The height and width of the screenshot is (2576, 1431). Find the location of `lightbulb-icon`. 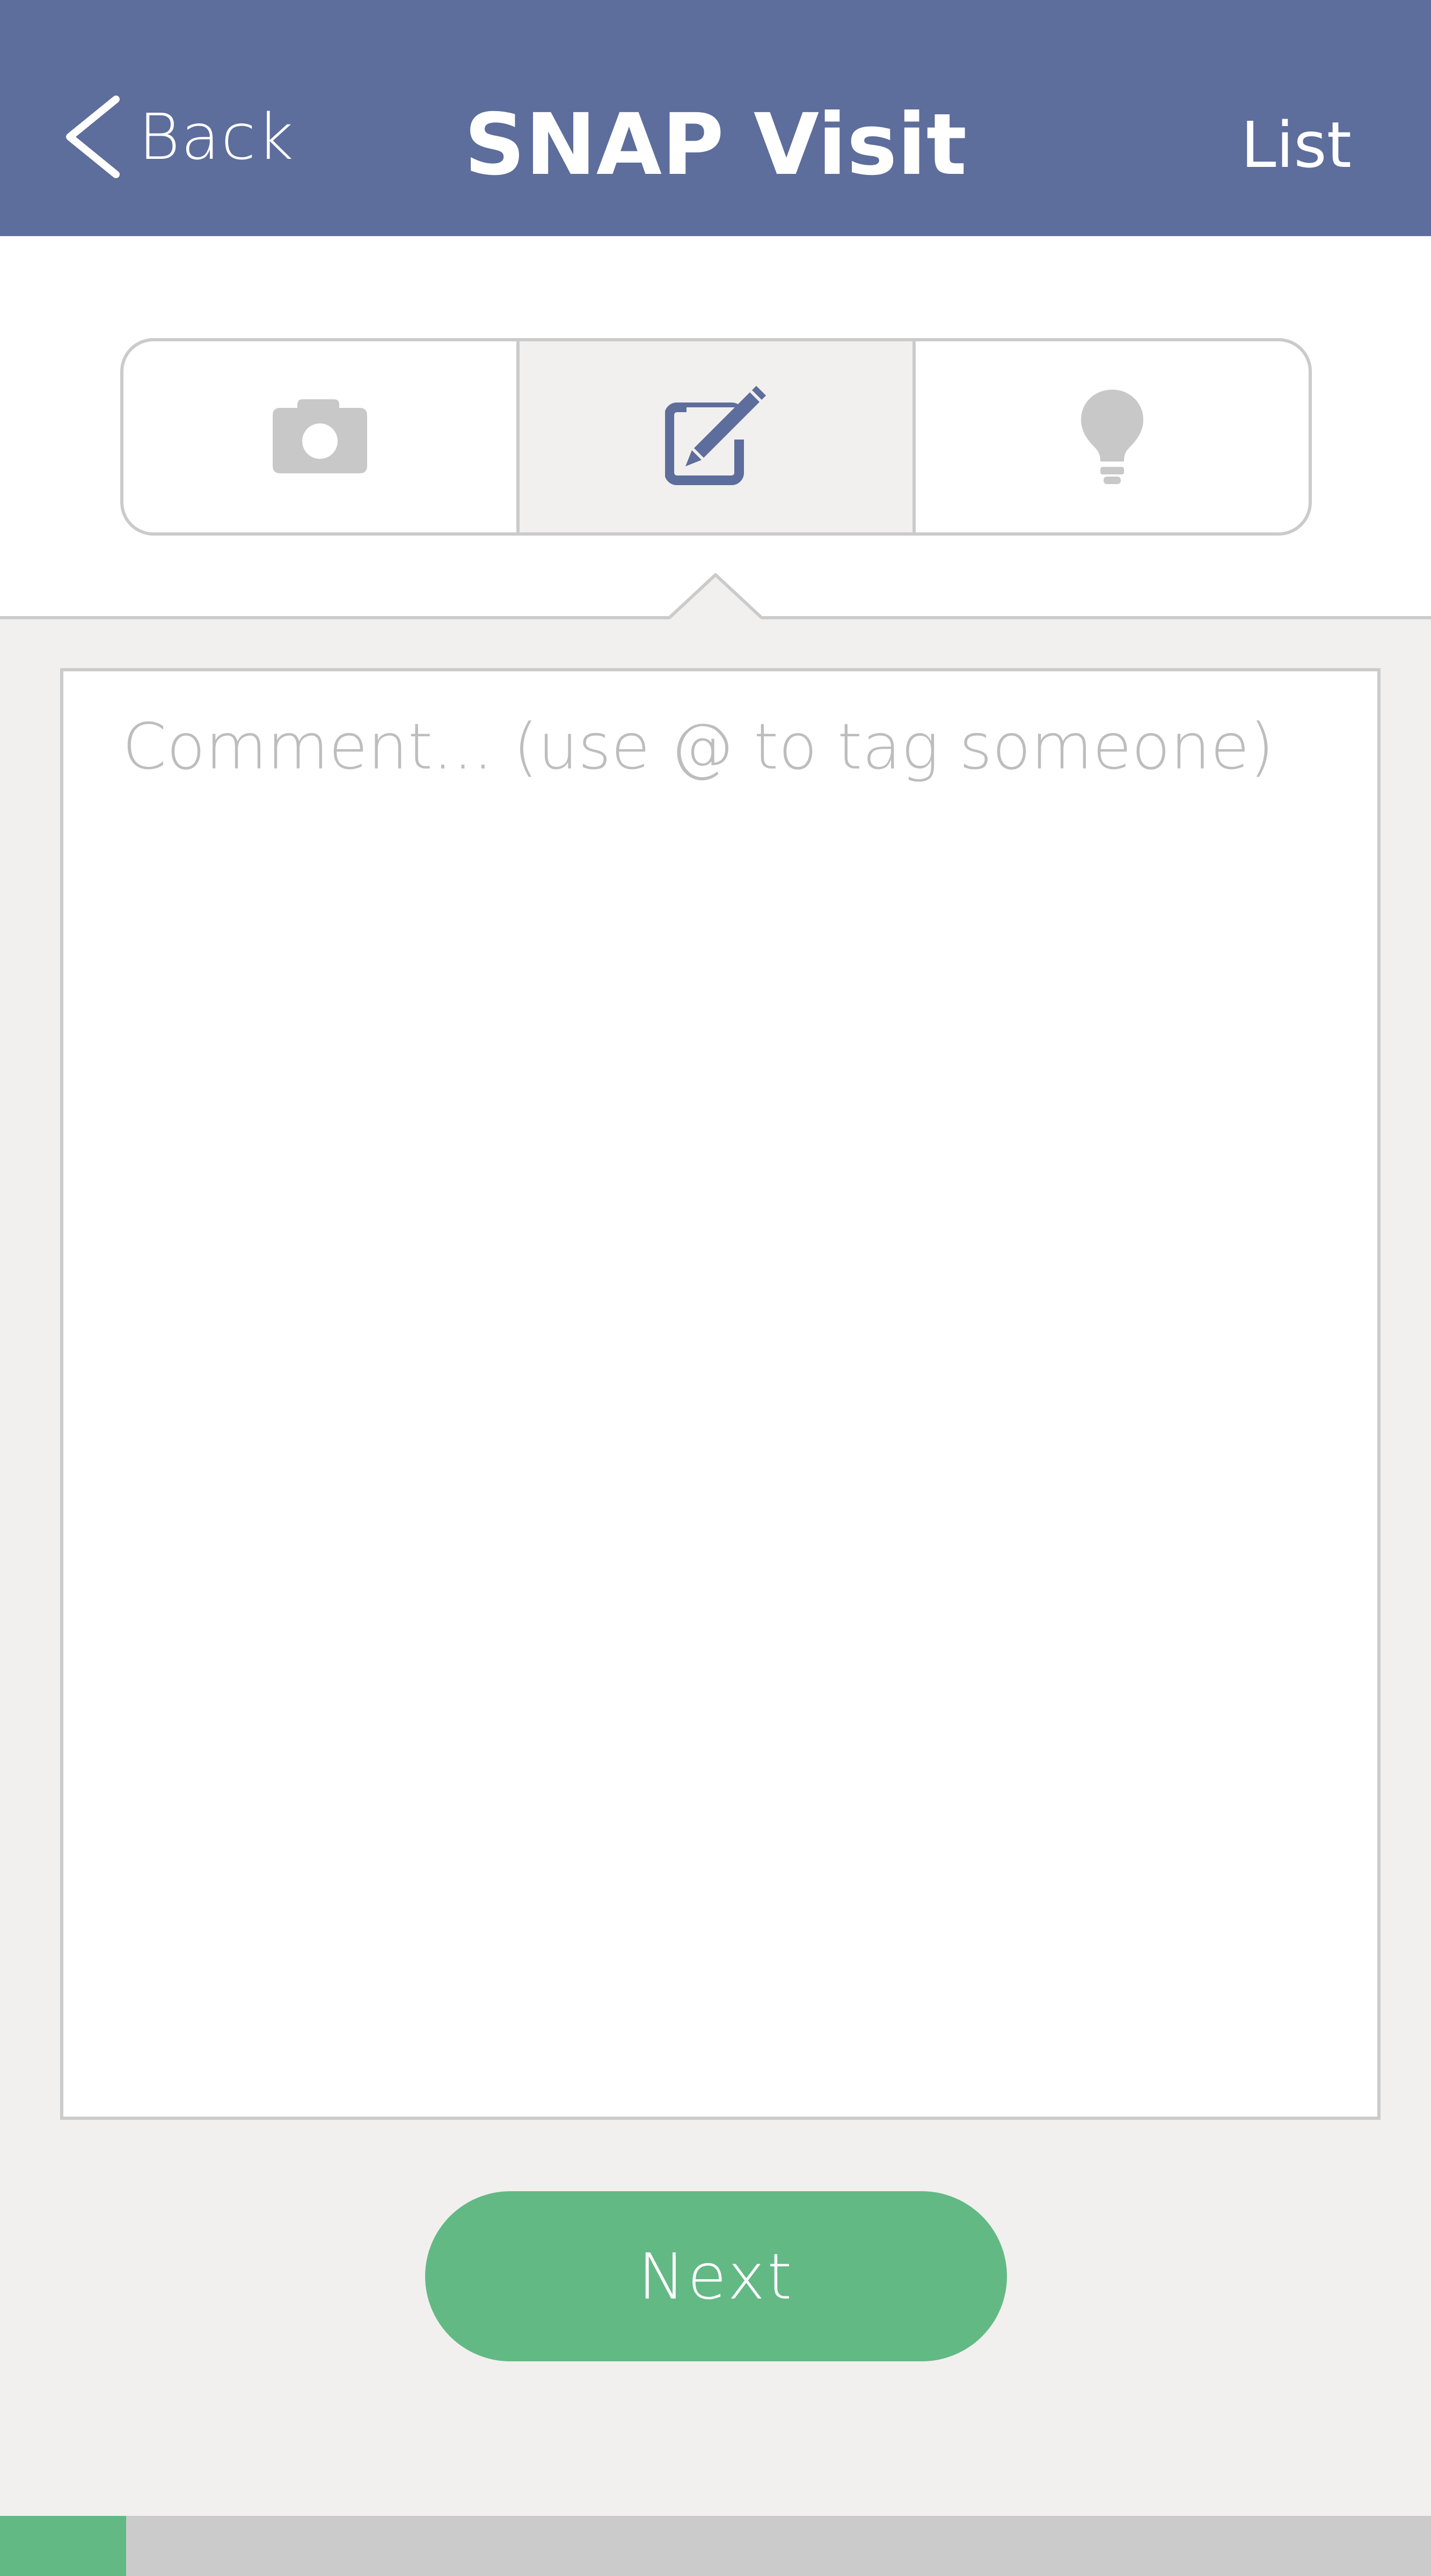

lightbulb-icon is located at coordinates (1112, 437).